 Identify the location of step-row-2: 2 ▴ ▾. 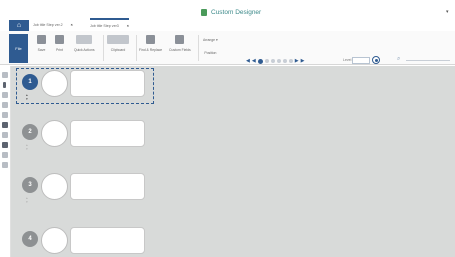
(84, 135).